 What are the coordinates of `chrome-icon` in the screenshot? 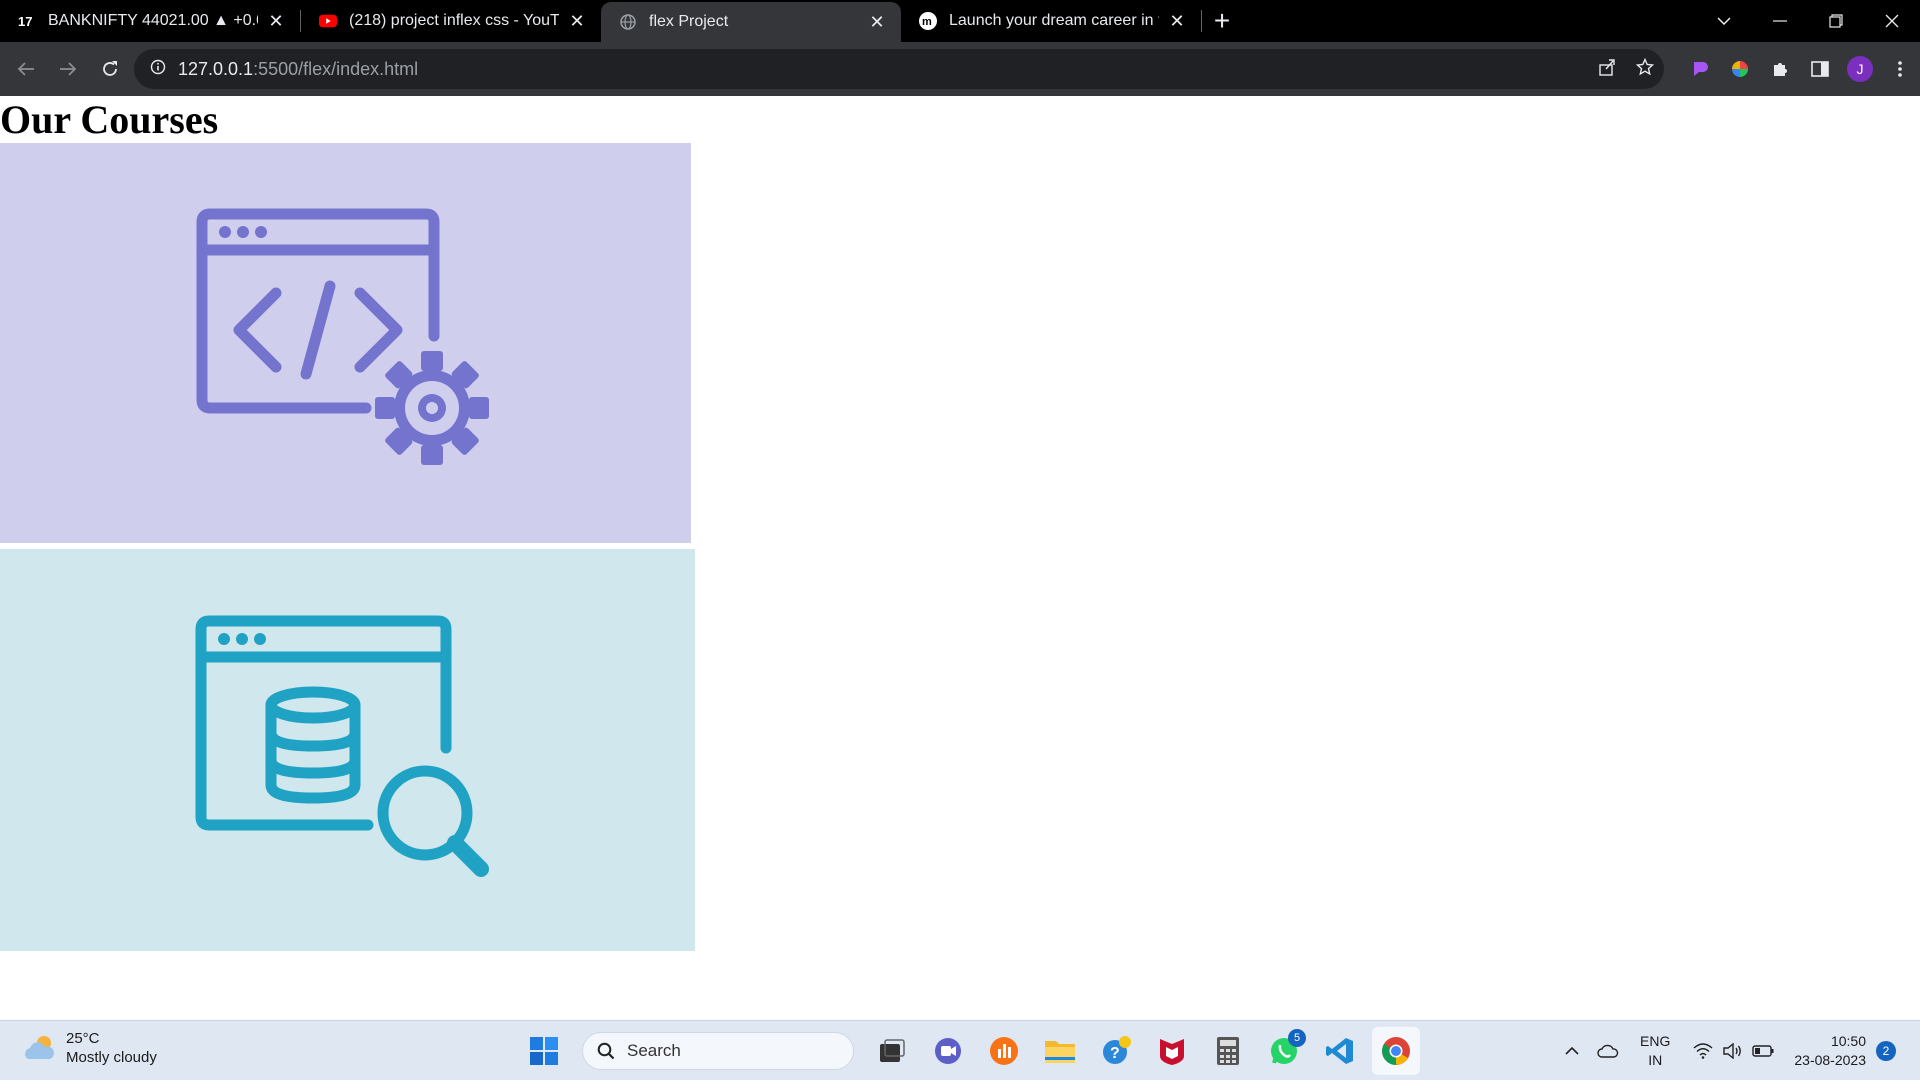 It's located at (1396, 1051).